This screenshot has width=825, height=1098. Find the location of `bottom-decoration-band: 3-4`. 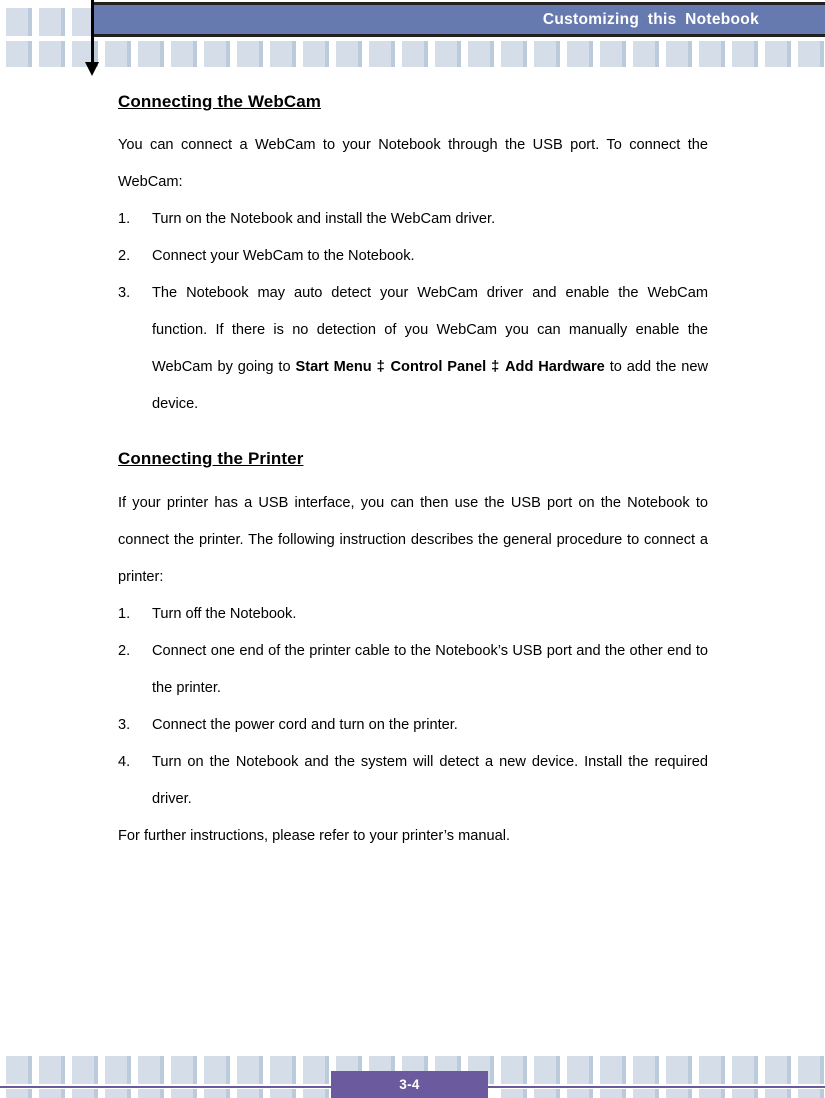

bottom-decoration-band: 3-4 is located at coordinates (412, 1074).